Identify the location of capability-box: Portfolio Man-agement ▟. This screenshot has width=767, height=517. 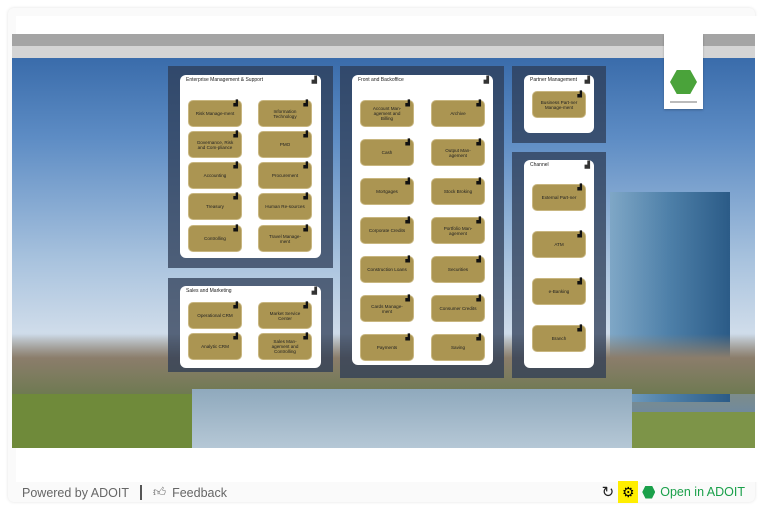
(458, 230).